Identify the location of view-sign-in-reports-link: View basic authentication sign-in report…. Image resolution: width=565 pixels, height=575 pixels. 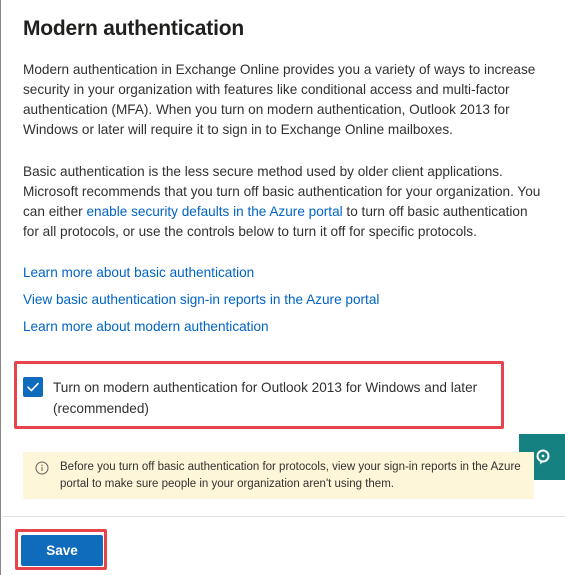
(201, 299).